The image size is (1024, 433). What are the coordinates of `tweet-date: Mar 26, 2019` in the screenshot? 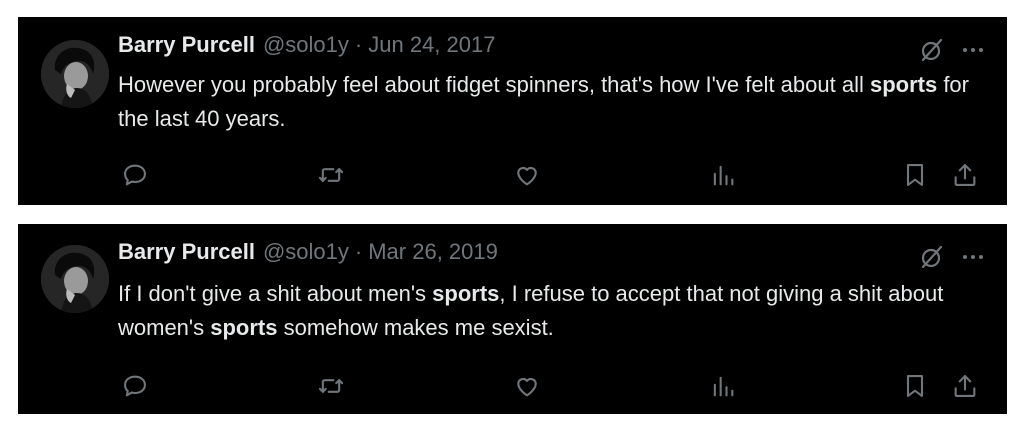 It's located at (433, 252).